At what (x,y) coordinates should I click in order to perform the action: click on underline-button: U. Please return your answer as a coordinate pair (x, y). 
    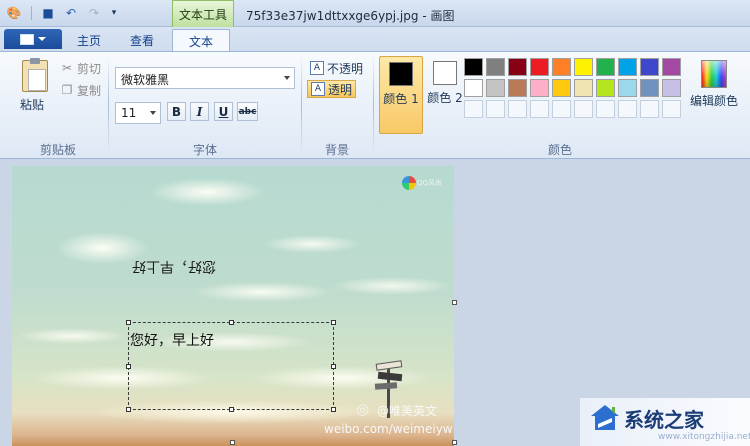
    Looking at the image, I should click on (223, 111).